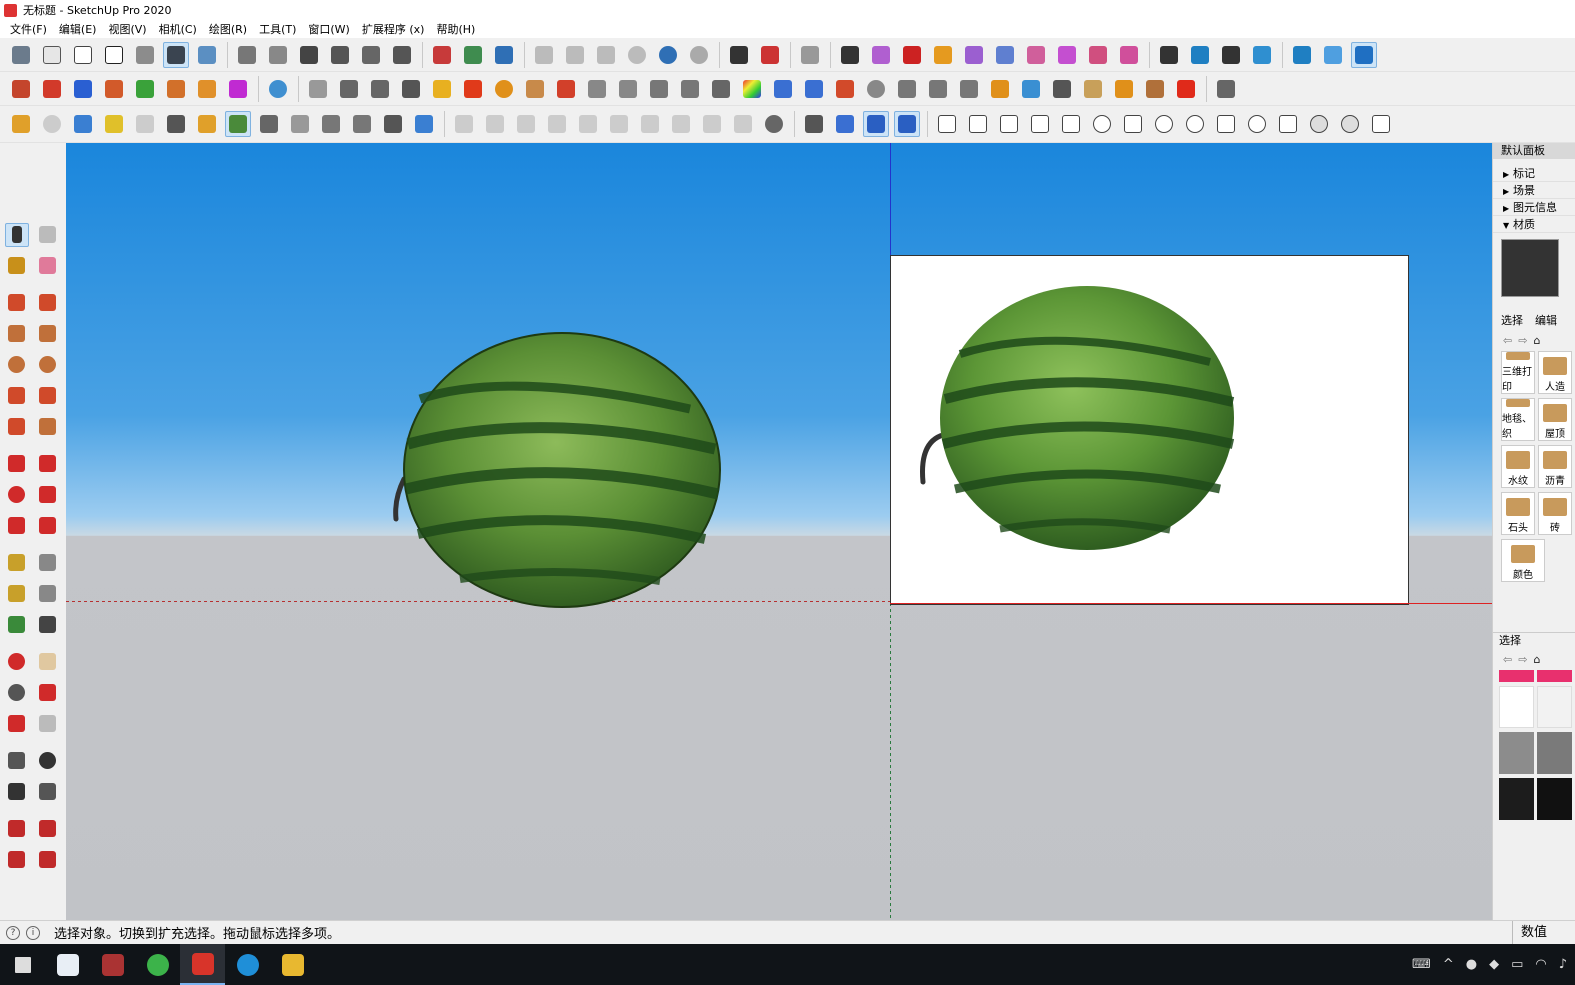 Image resolution: width=1575 pixels, height=985 pixels. What do you see at coordinates (628, 89) in the screenshot?
I see `leaf-icon` at bounding box center [628, 89].